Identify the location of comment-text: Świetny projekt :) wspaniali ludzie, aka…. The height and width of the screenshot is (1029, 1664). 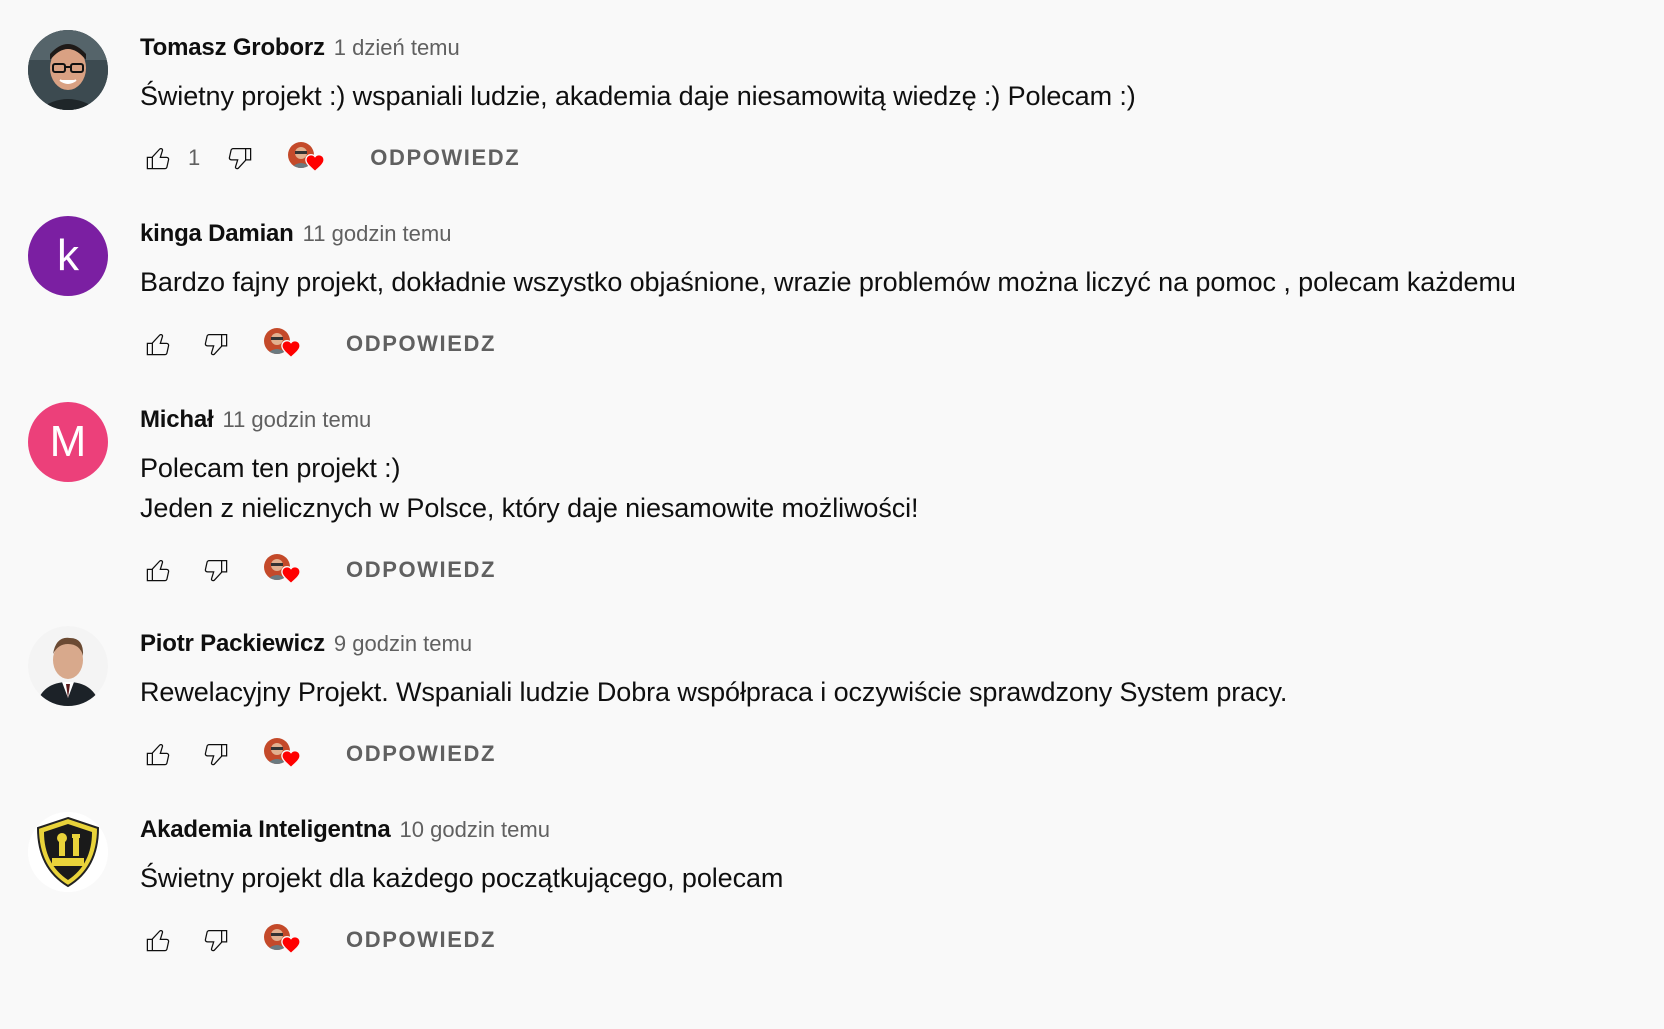
(638, 96).